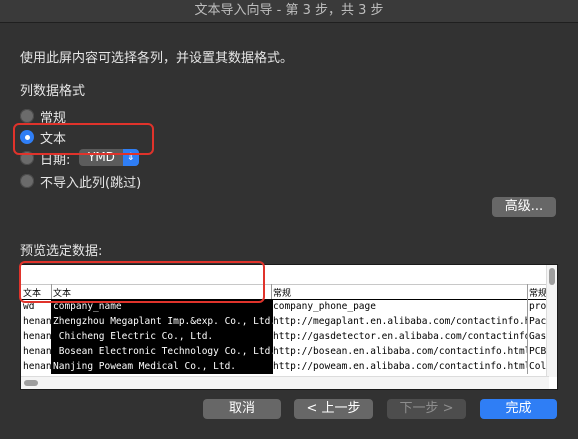 Image resolution: width=578 pixels, height=439 pixels. I want to click on radio-date: 日期:, so click(45, 158).